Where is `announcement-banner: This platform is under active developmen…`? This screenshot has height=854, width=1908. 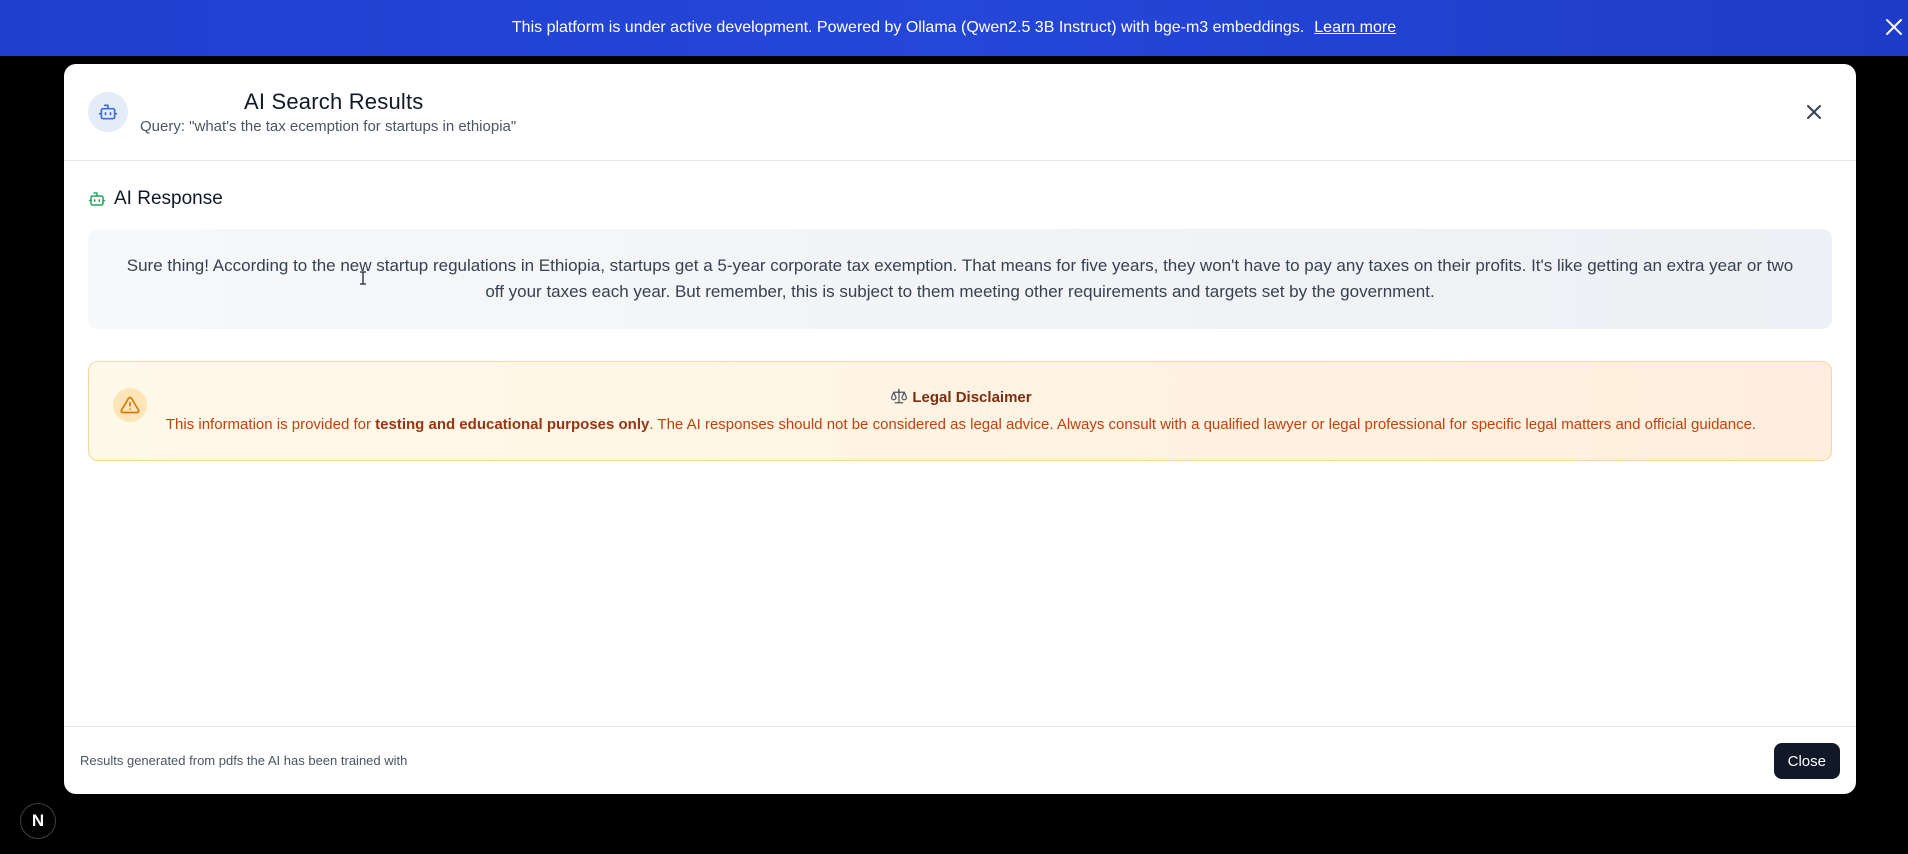
announcement-banner: This platform is under active developmen… is located at coordinates (954, 28).